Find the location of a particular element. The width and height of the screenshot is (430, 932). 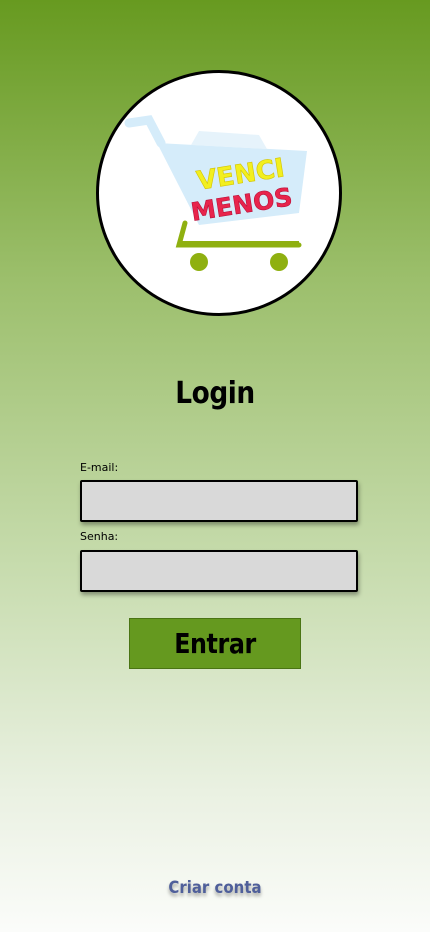

create-account-label: Criar conta is located at coordinates (215, 888).